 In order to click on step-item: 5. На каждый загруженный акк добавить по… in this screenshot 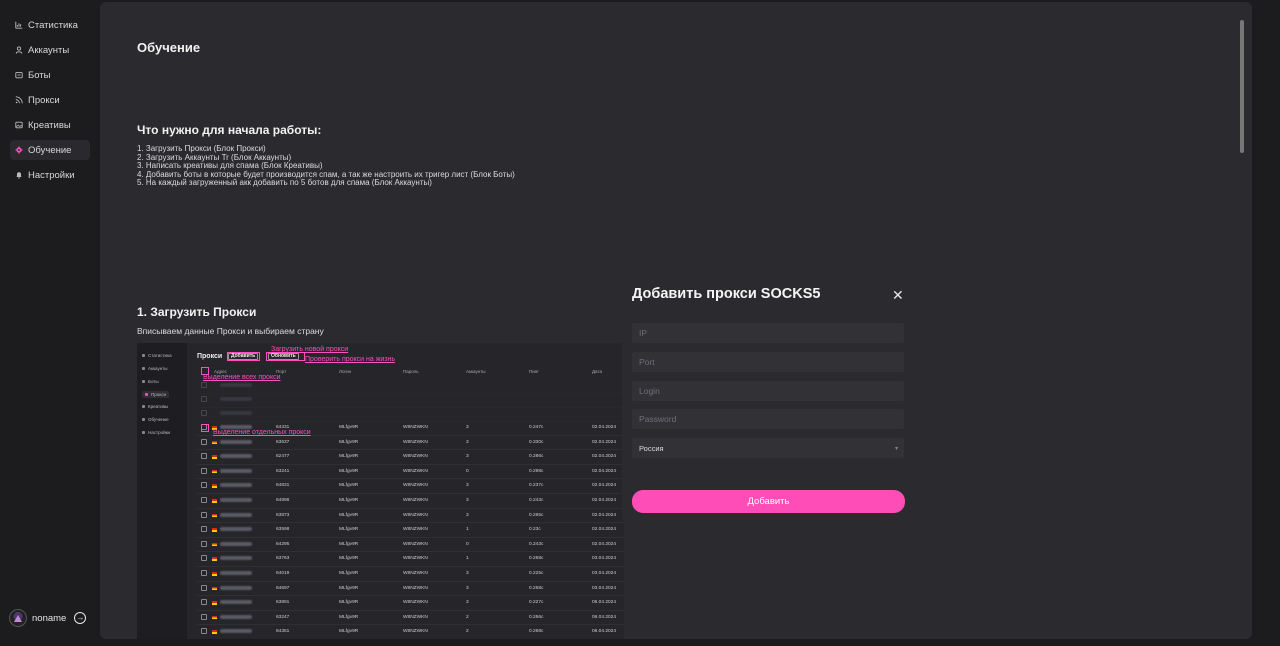, I will do `click(284, 183)`.